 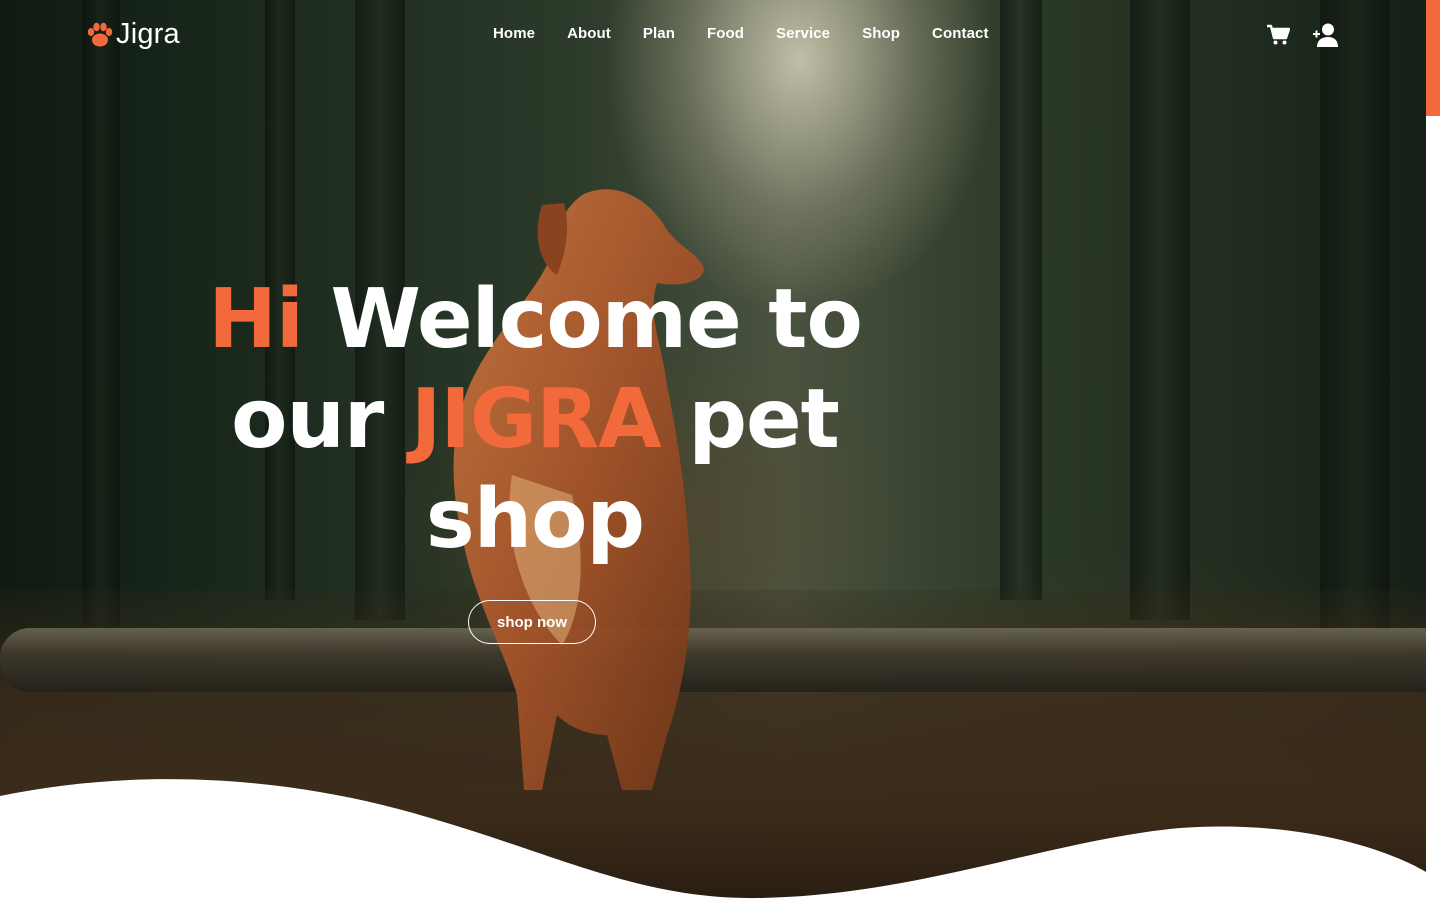 I want to click on headline-hi: Hi, so click(x=256, y=319).